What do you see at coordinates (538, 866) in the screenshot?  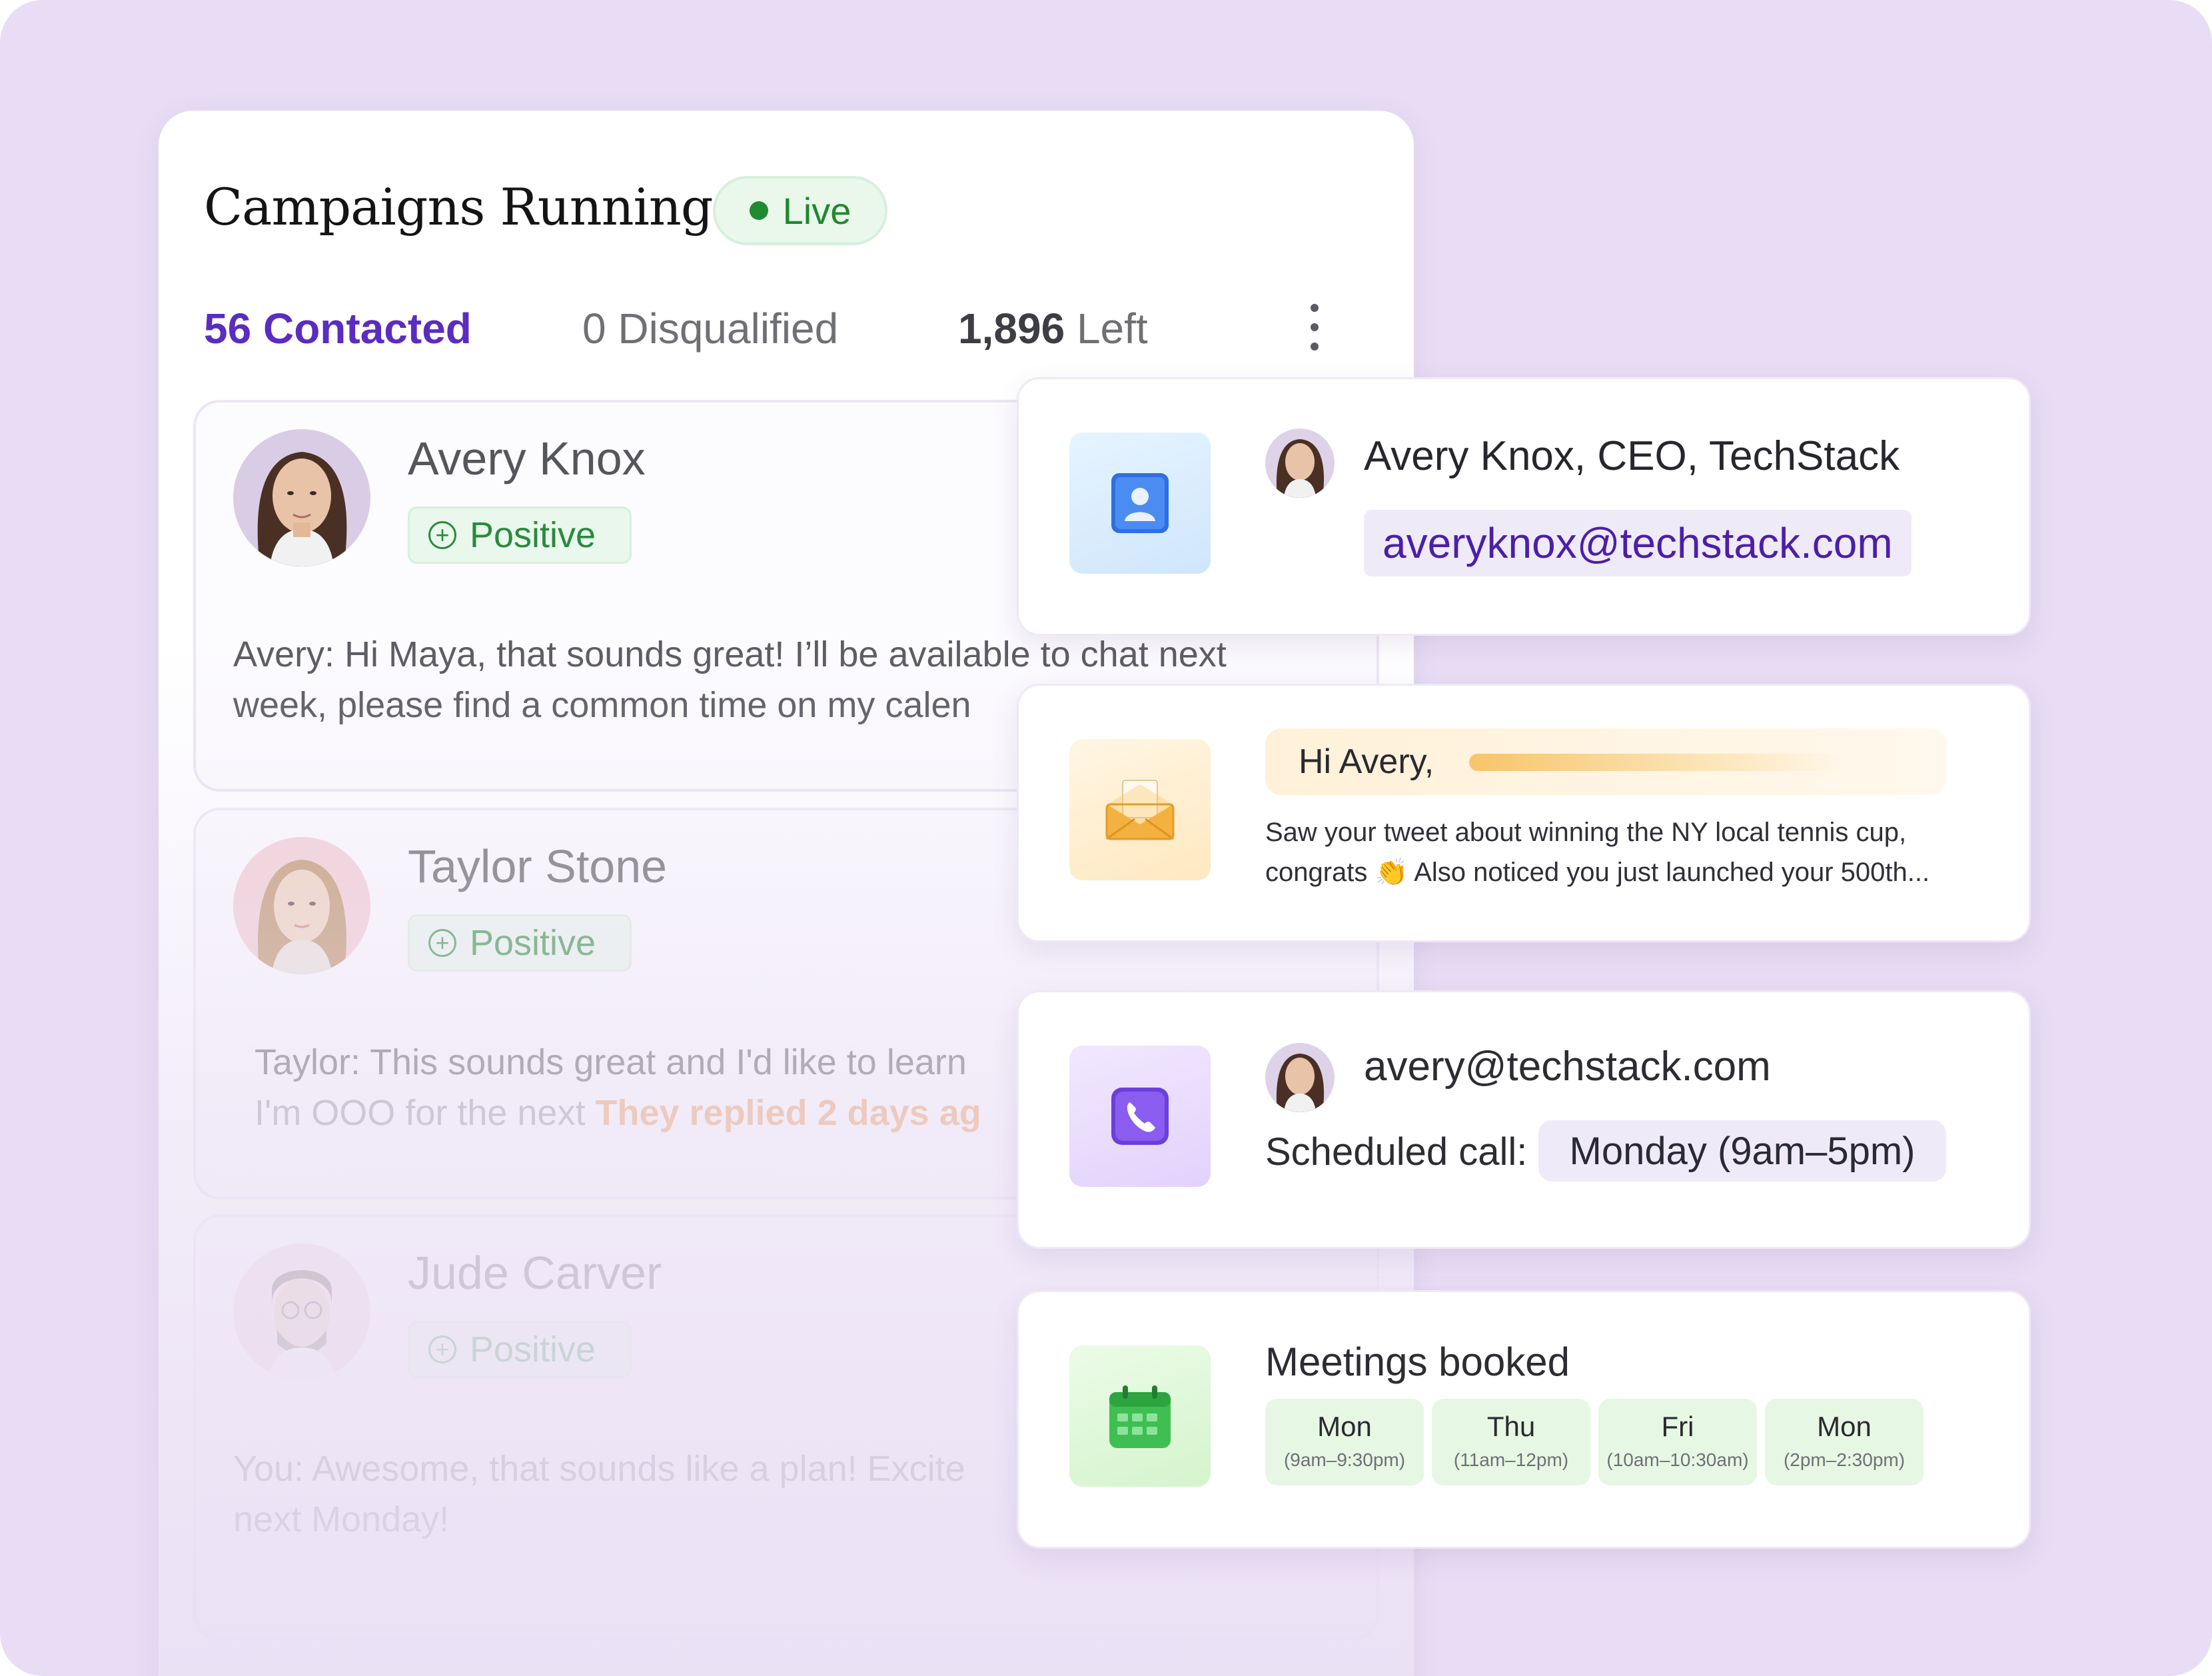 I see `lead-name: Taylor Stone` at bounding box center [538, 866].